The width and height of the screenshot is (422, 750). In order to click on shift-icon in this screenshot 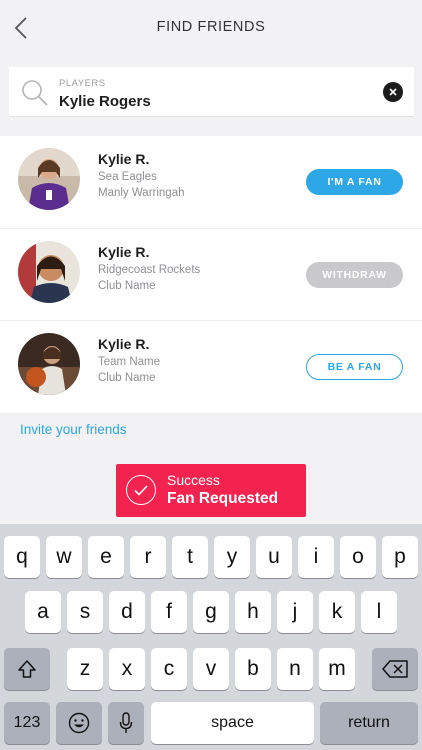, I will do `click(27, 669)`.